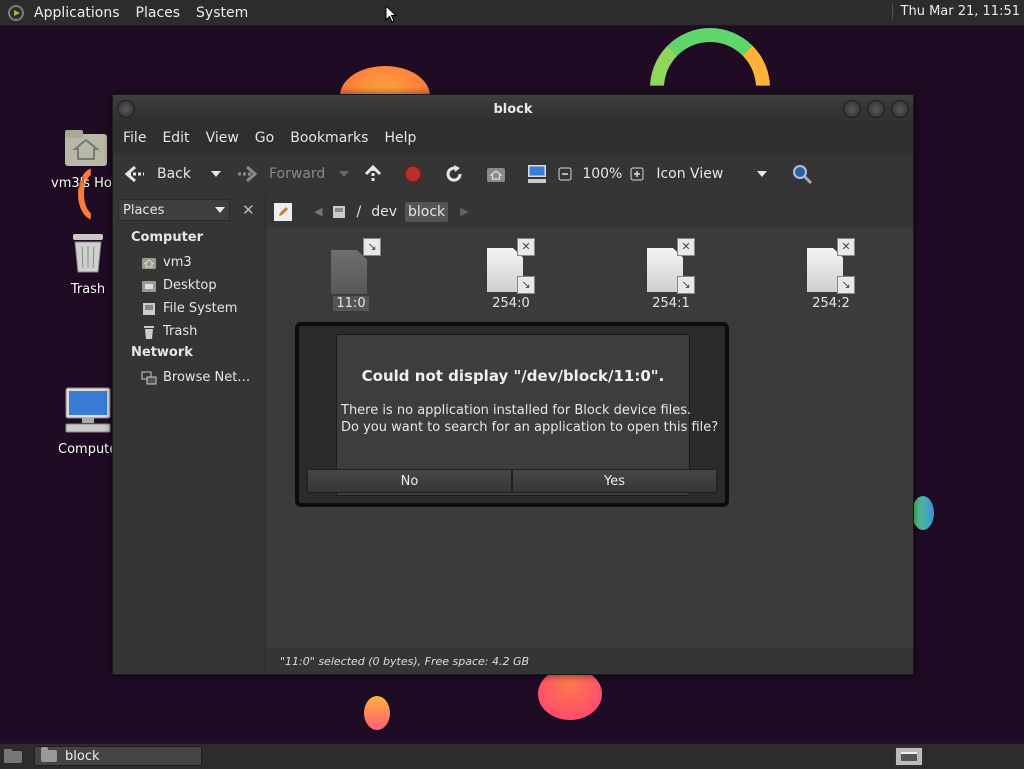 The image size is (1024, 769). What do you see at coordinates (671, 303) in the screenshot?
I see `file-name: 254:1` at bounding box center [671, 303].